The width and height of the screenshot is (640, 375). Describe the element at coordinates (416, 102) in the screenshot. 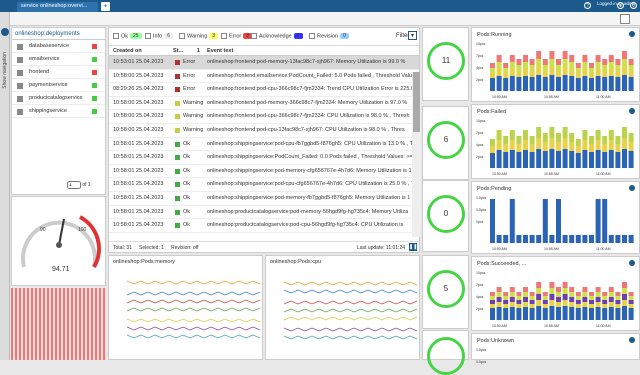

I see `scroll-thumb` at that location.